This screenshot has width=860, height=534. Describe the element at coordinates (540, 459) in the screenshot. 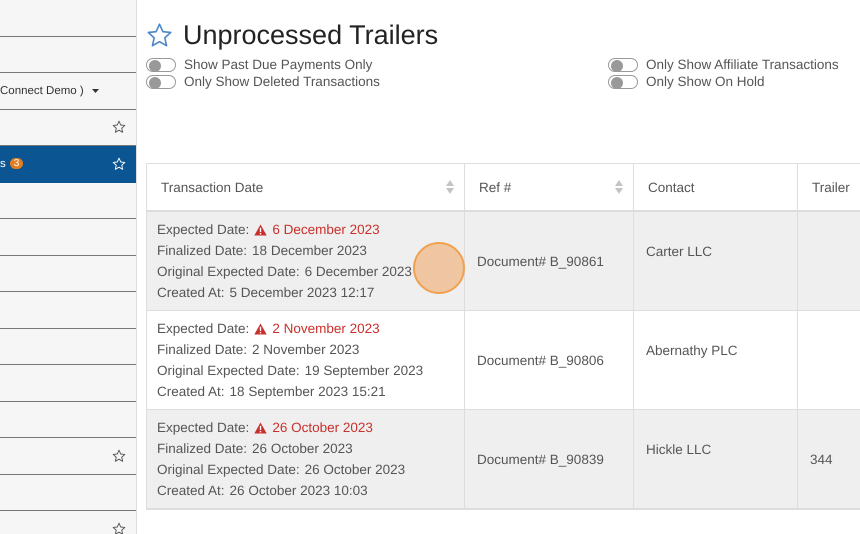

I see `ref-cell: Document# B_90839` at that location.